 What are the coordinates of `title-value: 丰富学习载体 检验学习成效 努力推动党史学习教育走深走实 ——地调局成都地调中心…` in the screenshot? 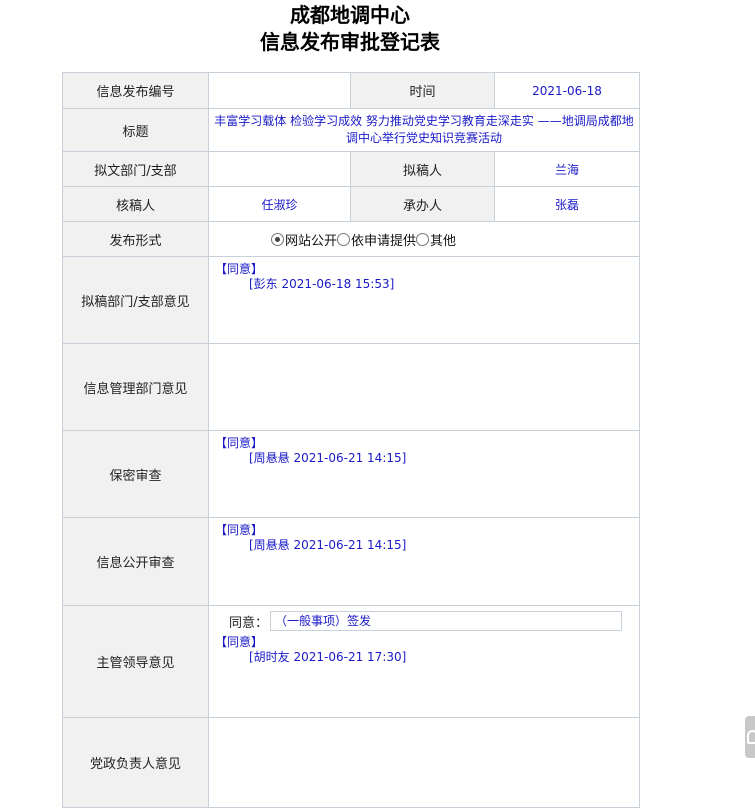 It's located at (424, 130).